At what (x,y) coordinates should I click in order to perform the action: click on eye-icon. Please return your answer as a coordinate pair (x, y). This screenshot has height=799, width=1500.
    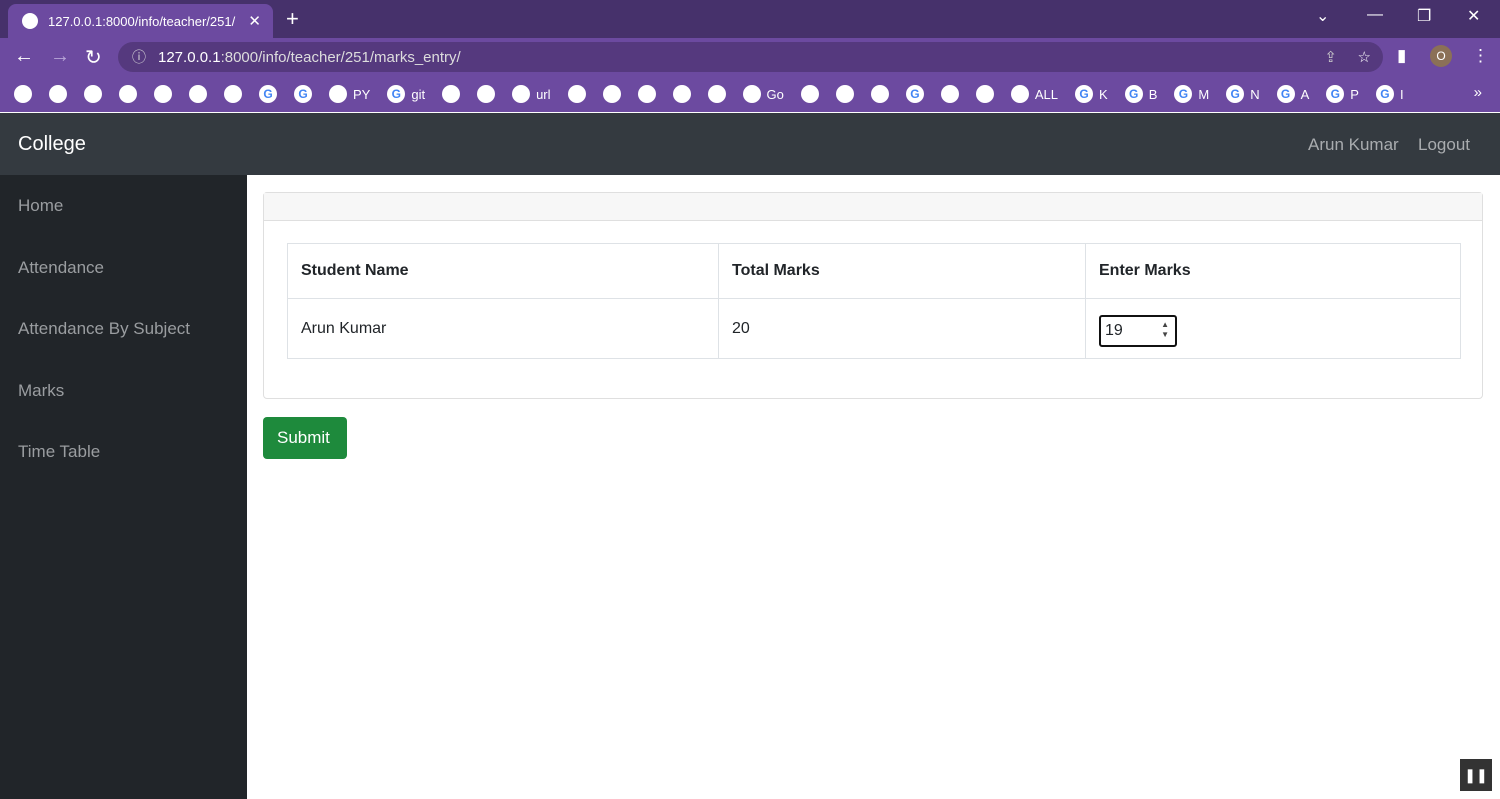
    Looking at the image, I should click on (984, 94).